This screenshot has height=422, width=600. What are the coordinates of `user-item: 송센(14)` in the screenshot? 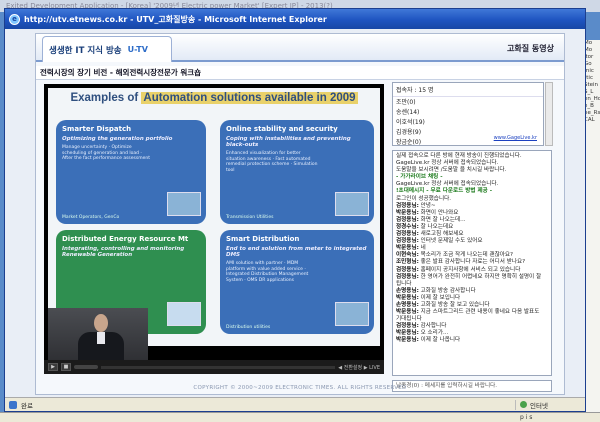 It's located at (468, 112).